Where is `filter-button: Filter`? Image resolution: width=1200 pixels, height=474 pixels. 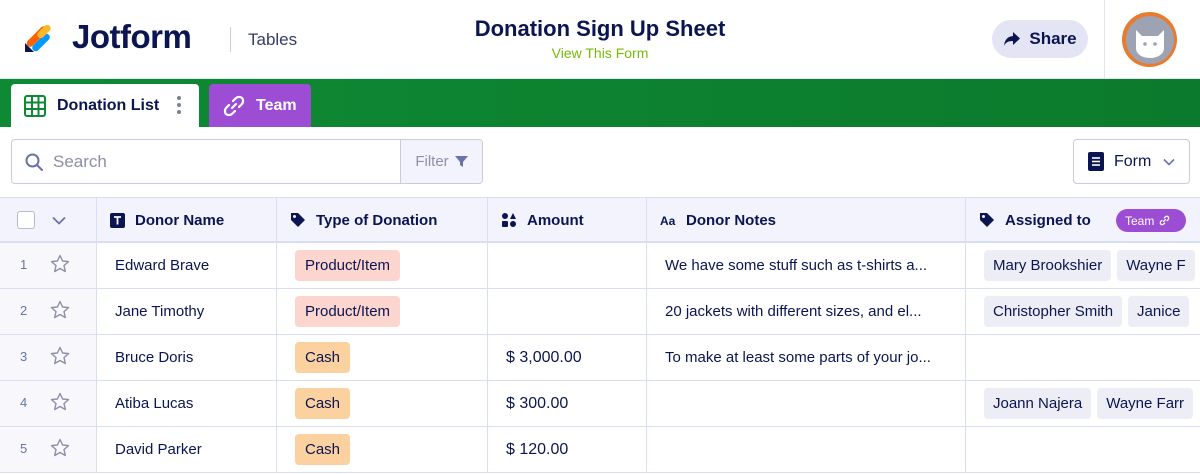
filter-button: Filter is located at coordinates (441, 161).